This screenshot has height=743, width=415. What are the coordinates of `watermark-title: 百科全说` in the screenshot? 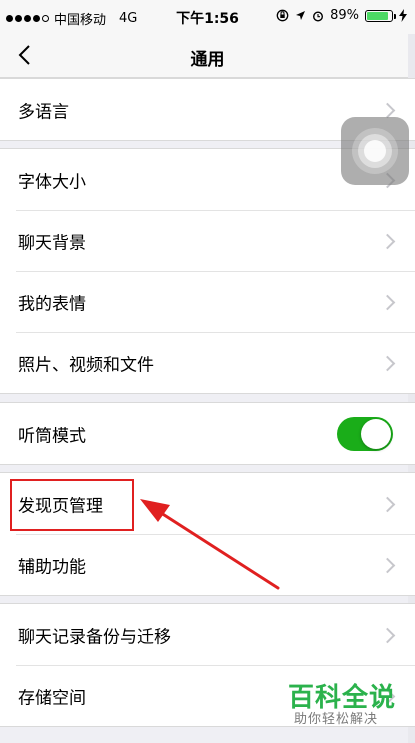 It's located at (342, 698).